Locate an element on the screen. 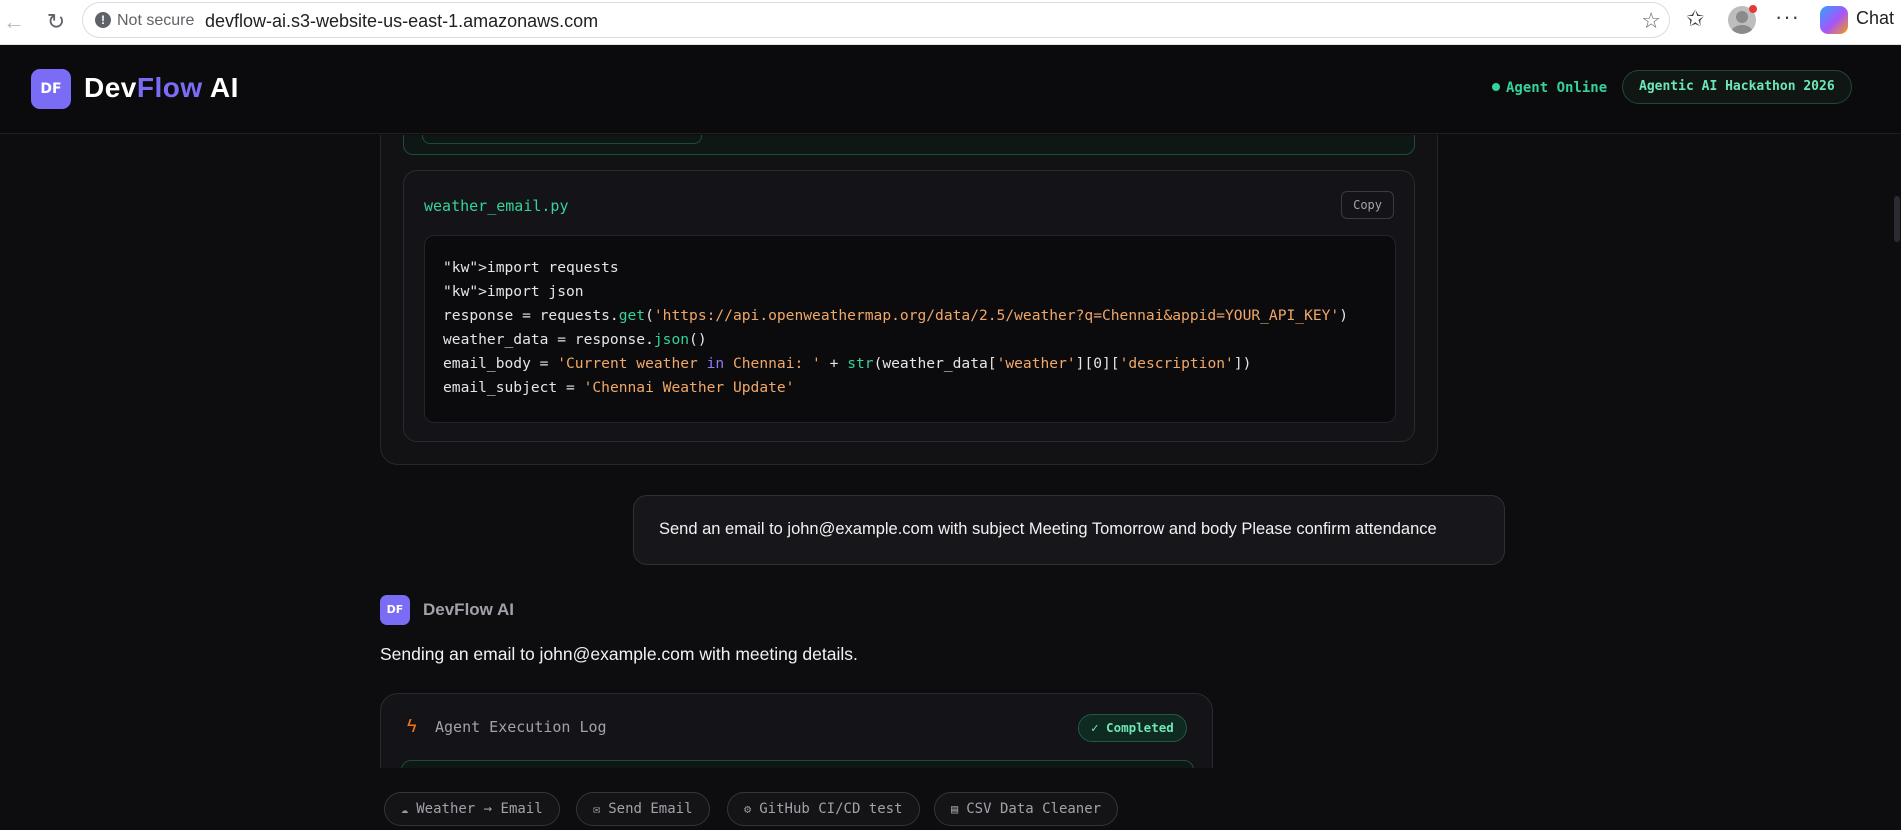  agent-status: Agent Online is located at coordinates (1549, 88).